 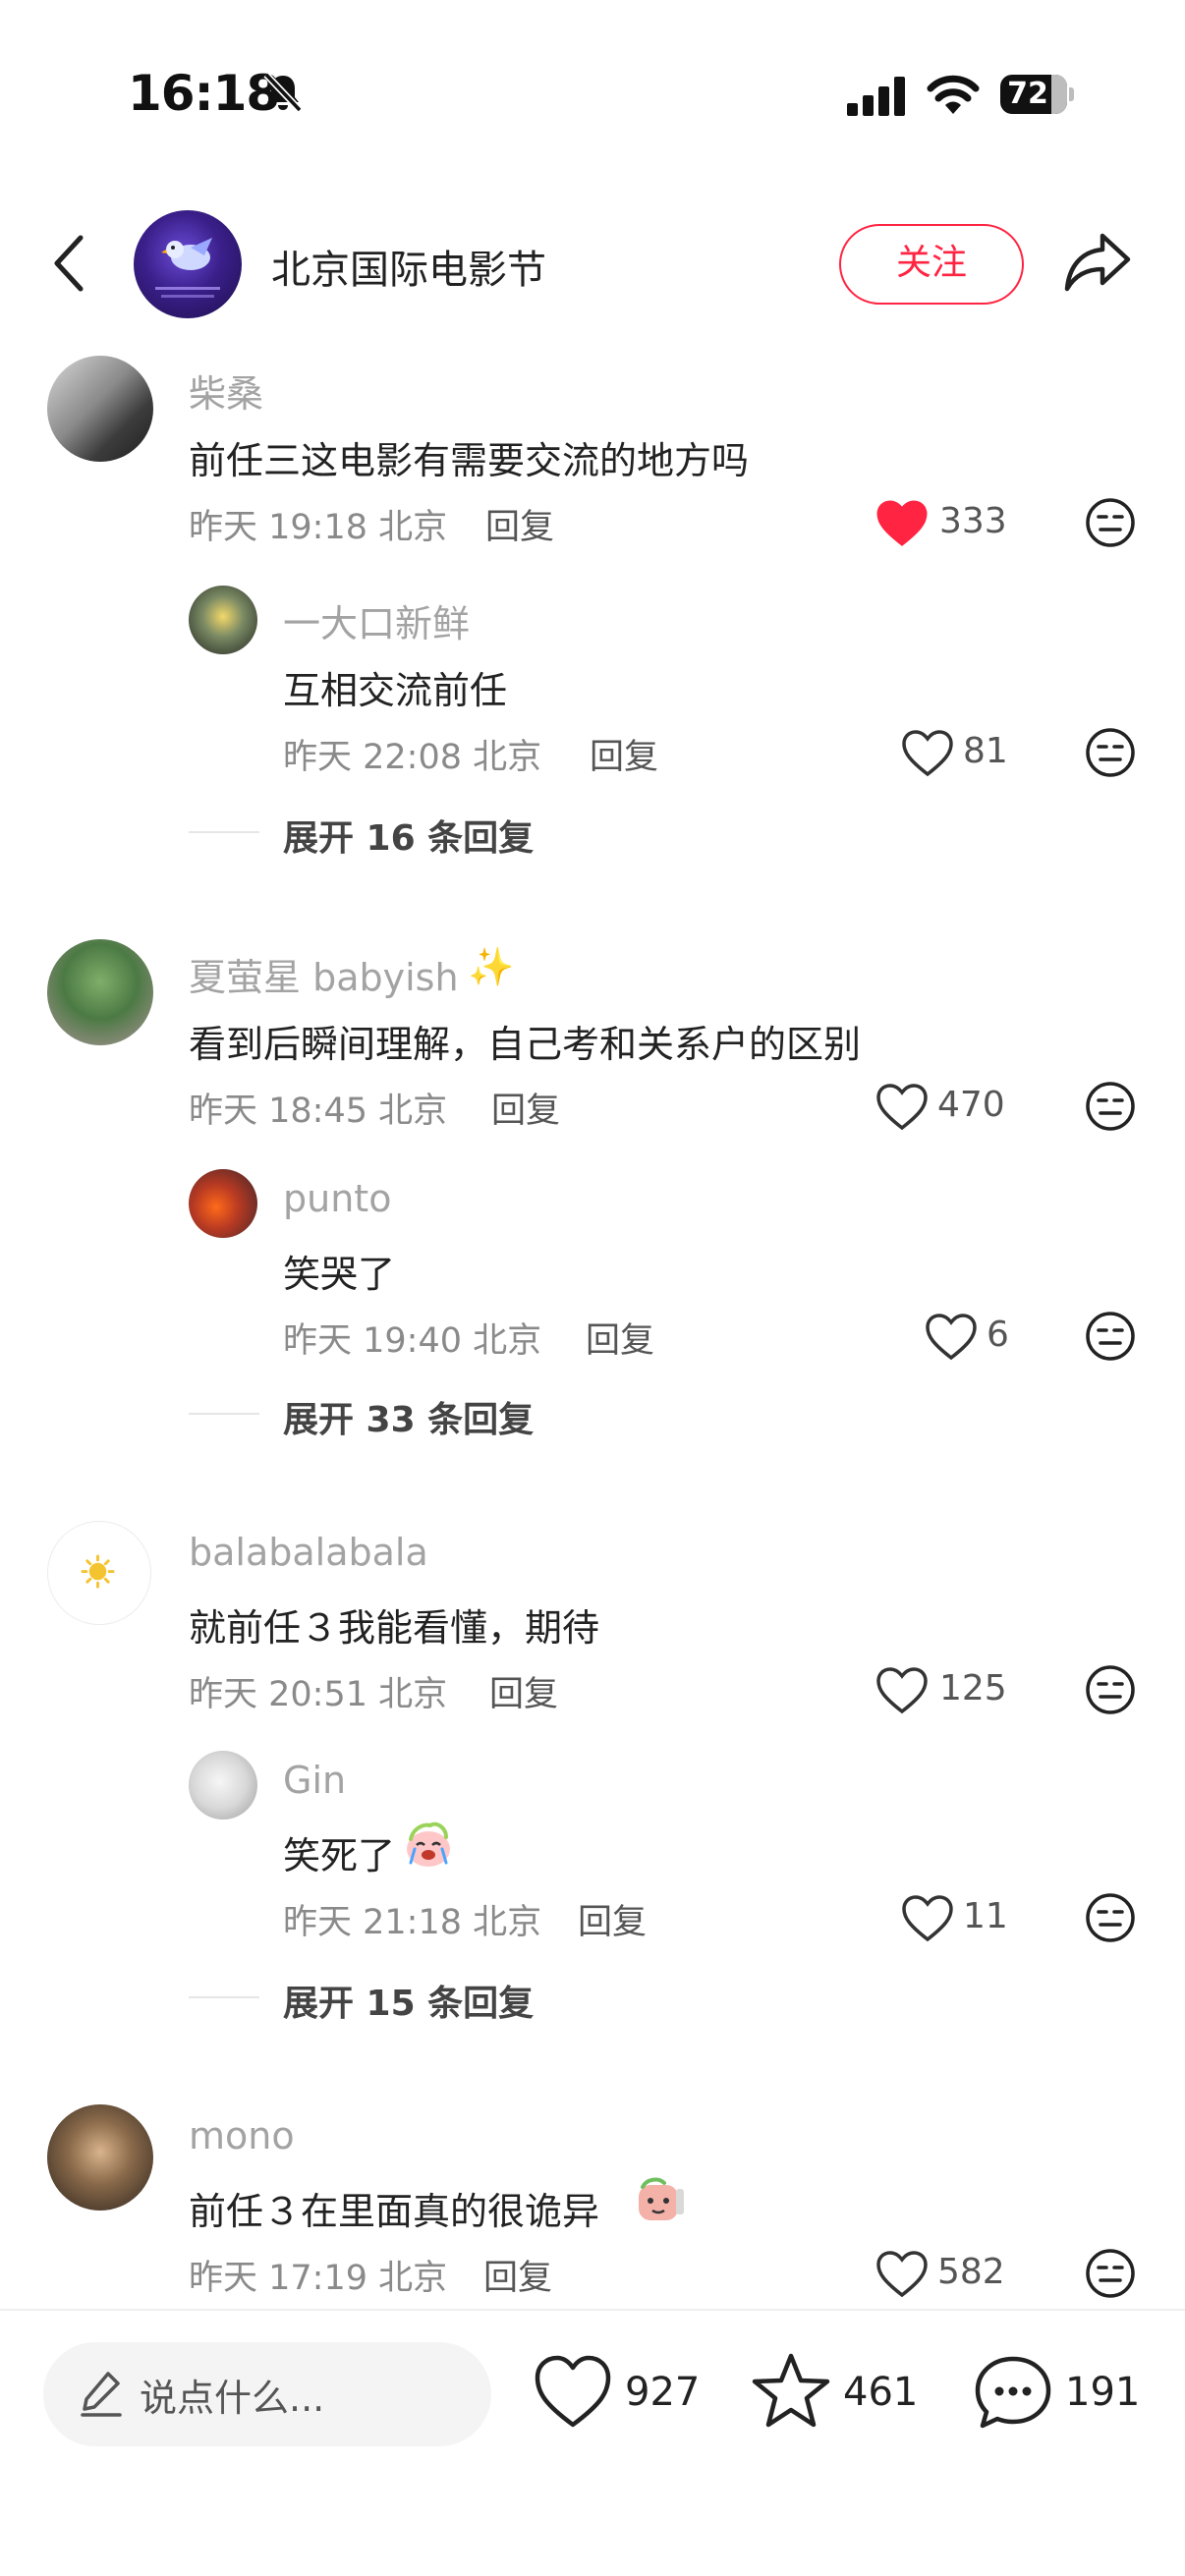 I want to click on commenter-name: 夏萤星 babyish, so click(x=324, y=974).